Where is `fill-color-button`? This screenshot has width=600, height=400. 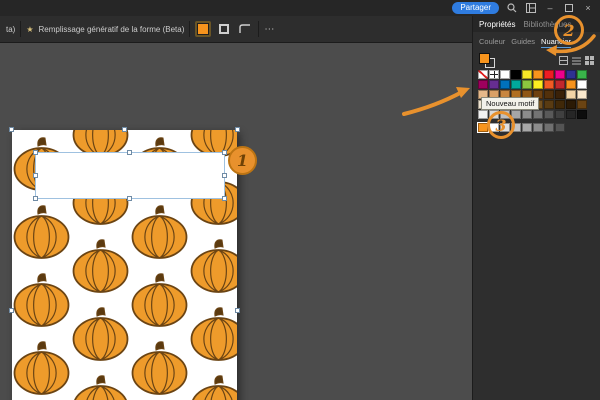 fill-color-button is located at coordinates (203, 29).